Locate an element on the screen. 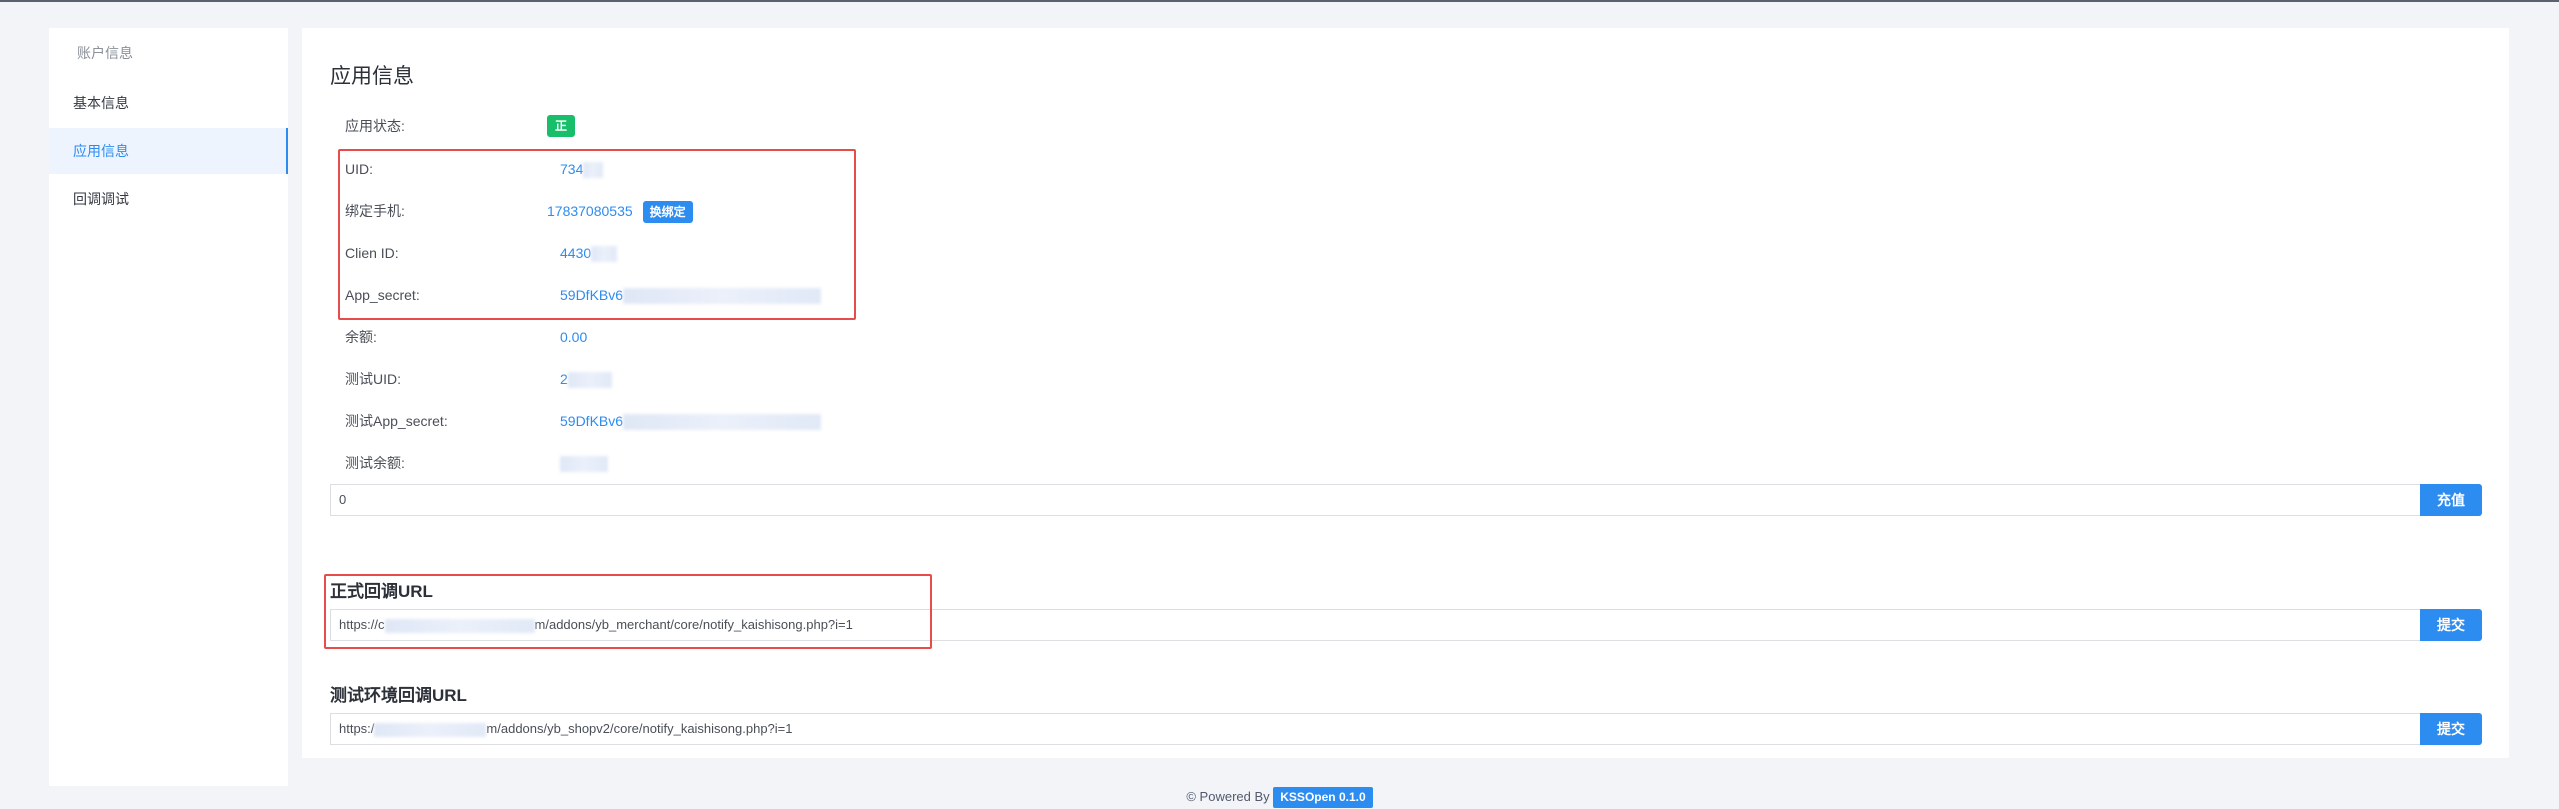  status-label: 应用状态: is located at coordinates (375, 126).